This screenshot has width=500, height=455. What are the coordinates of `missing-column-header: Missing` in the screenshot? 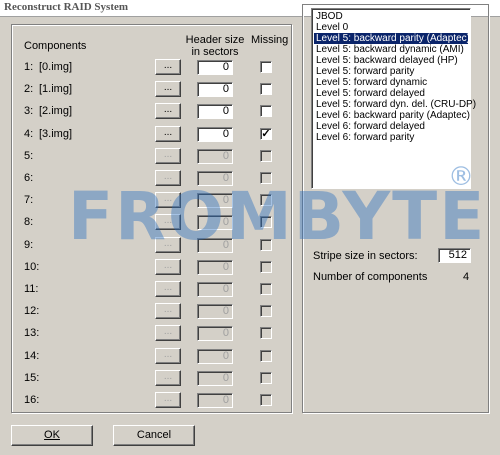 It's located at (270, 40).